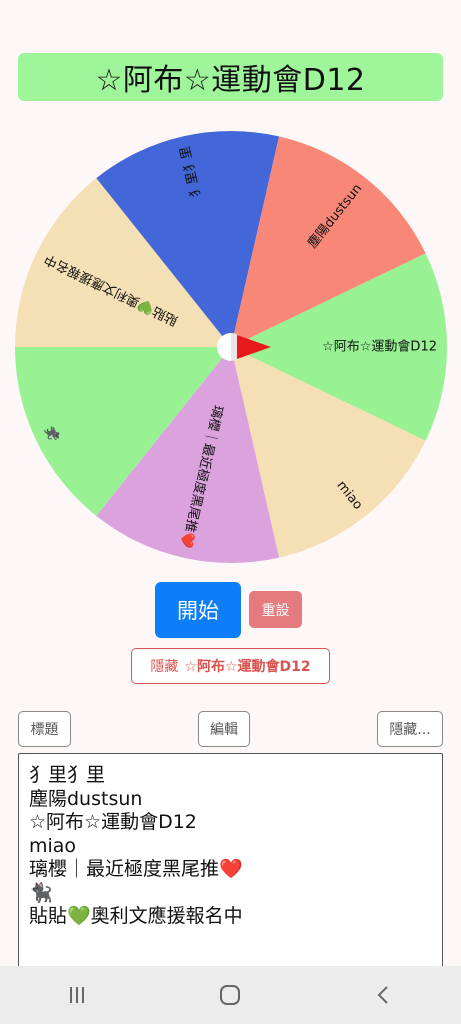 The height and width of the screenshot is (1024, 461). I want to click on edit-button: 編輯, so click(224, 729).